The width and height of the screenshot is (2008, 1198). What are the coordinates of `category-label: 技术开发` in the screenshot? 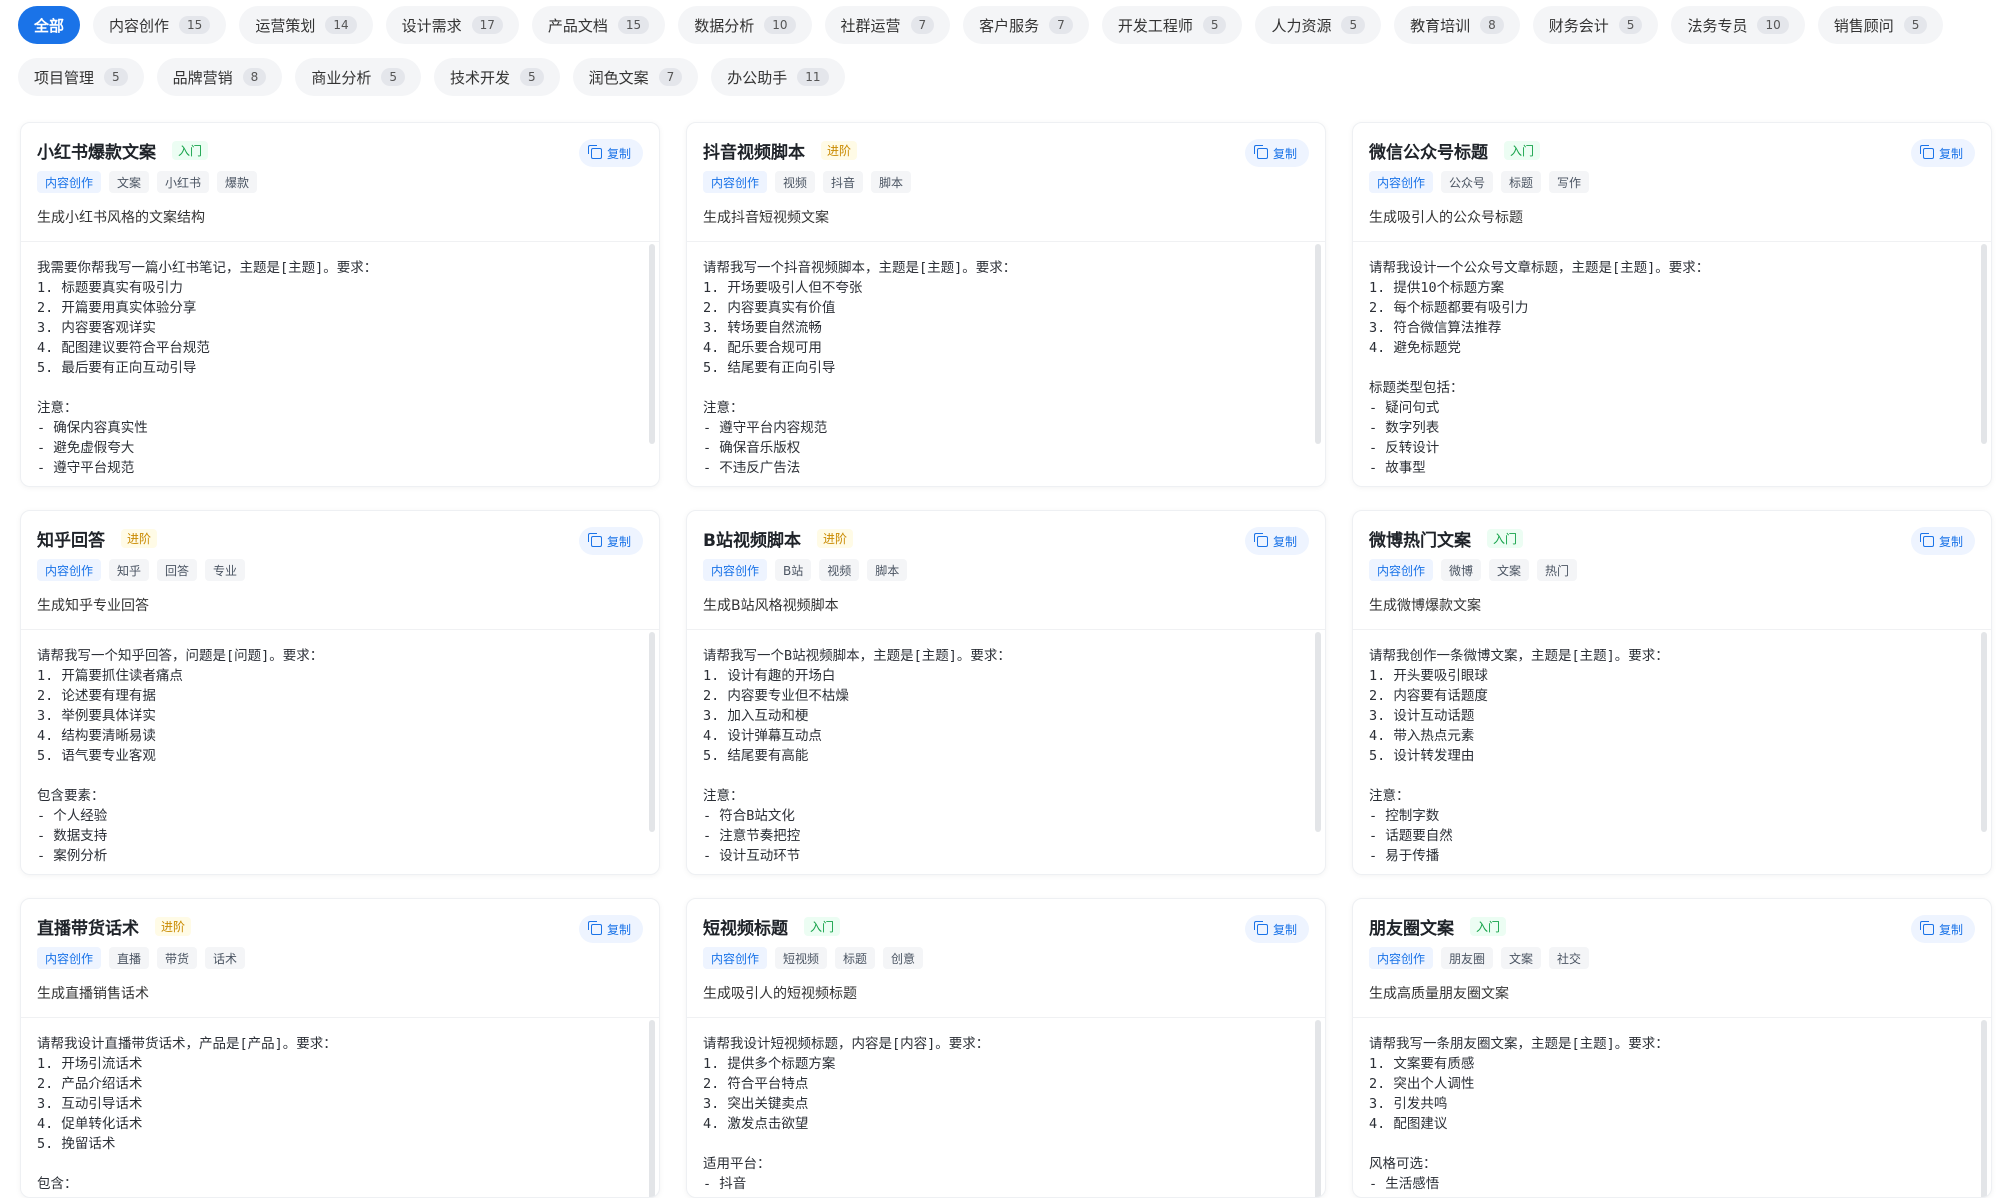 It's located at (479, 77).